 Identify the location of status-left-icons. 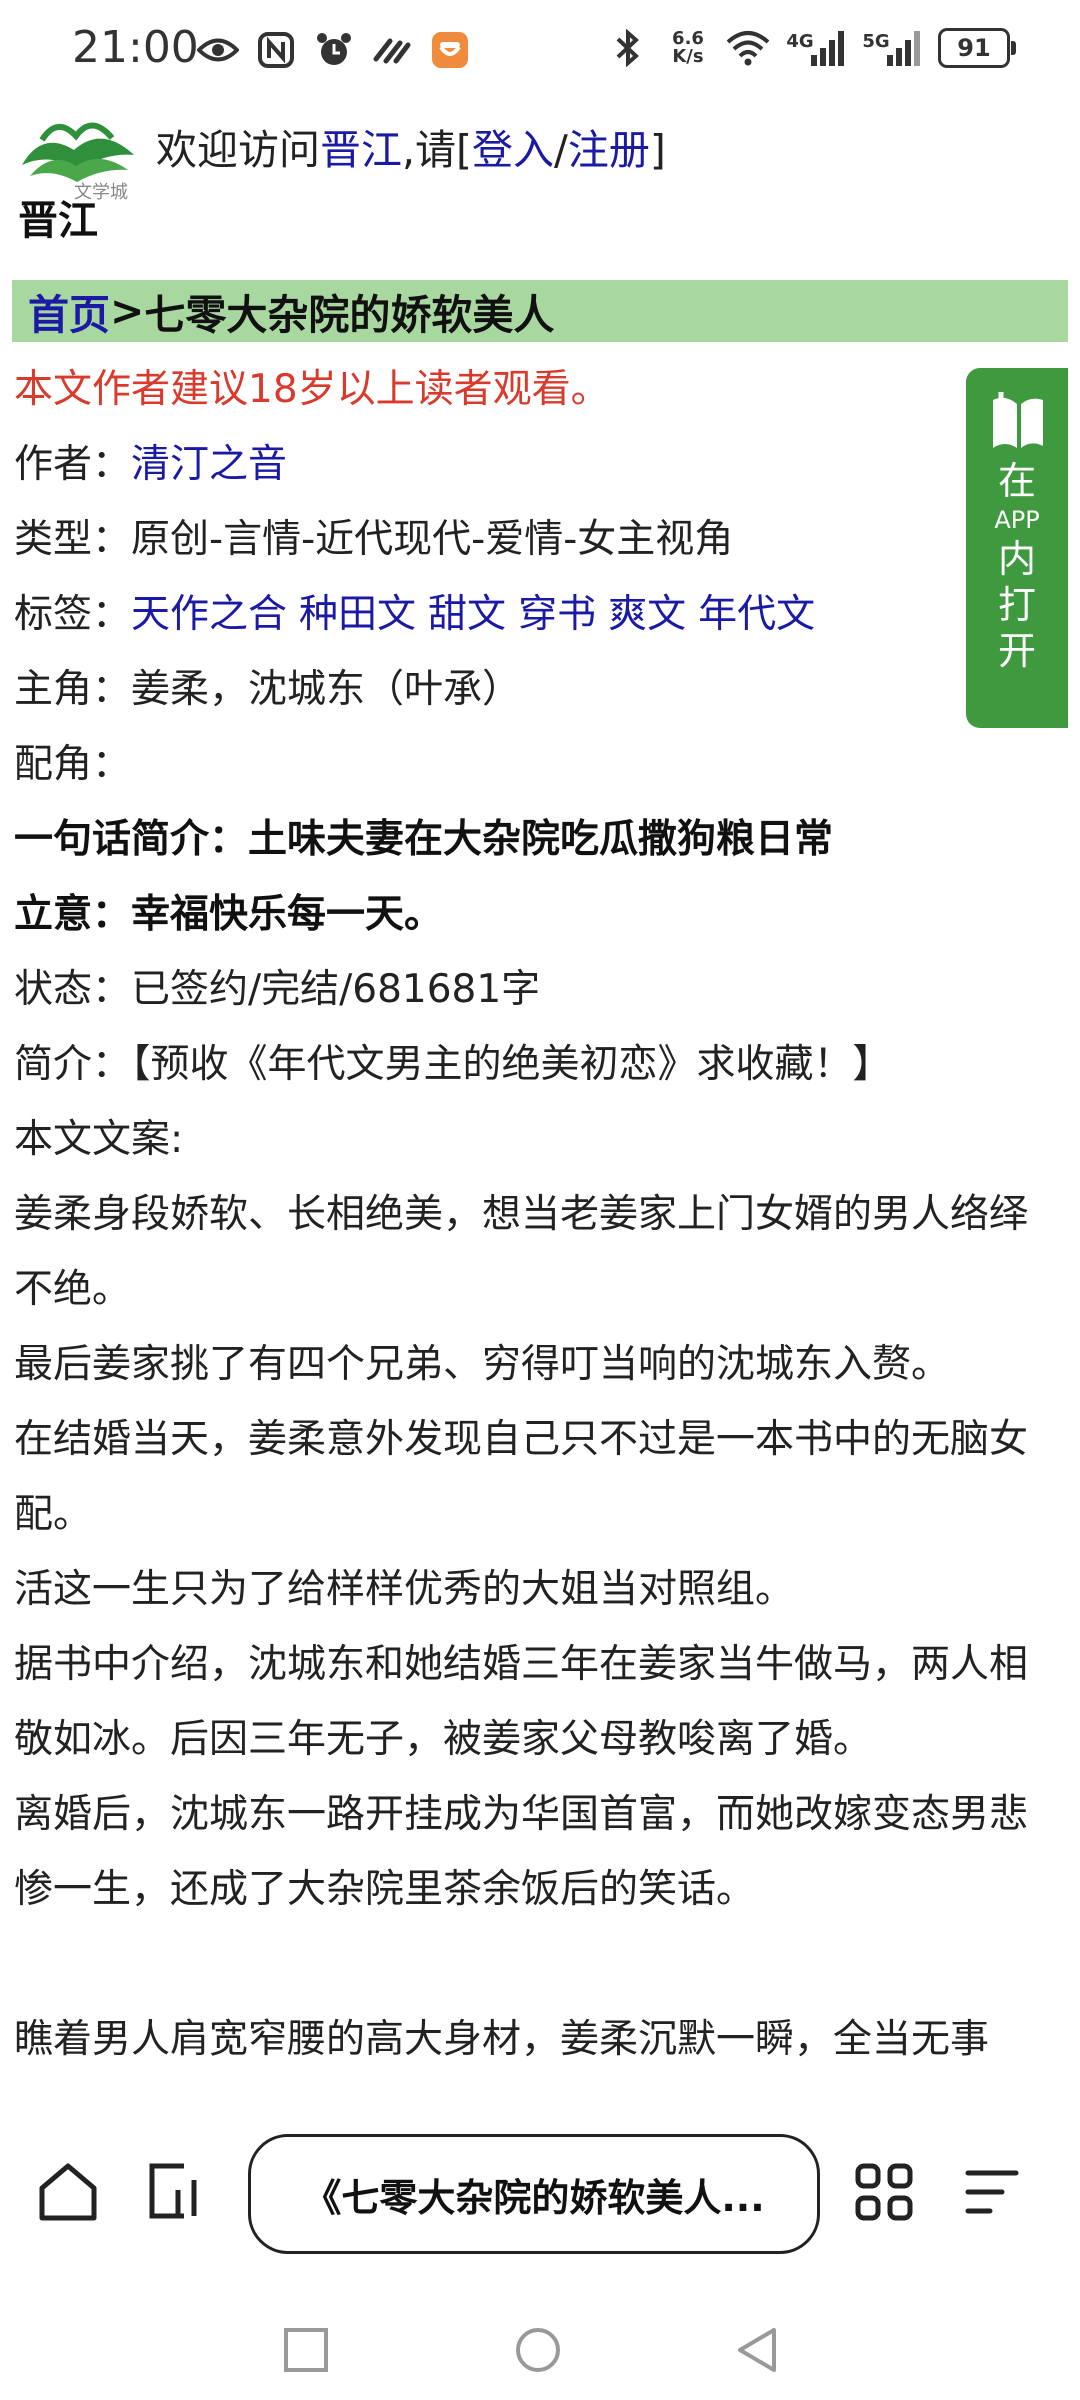
(334, 50).